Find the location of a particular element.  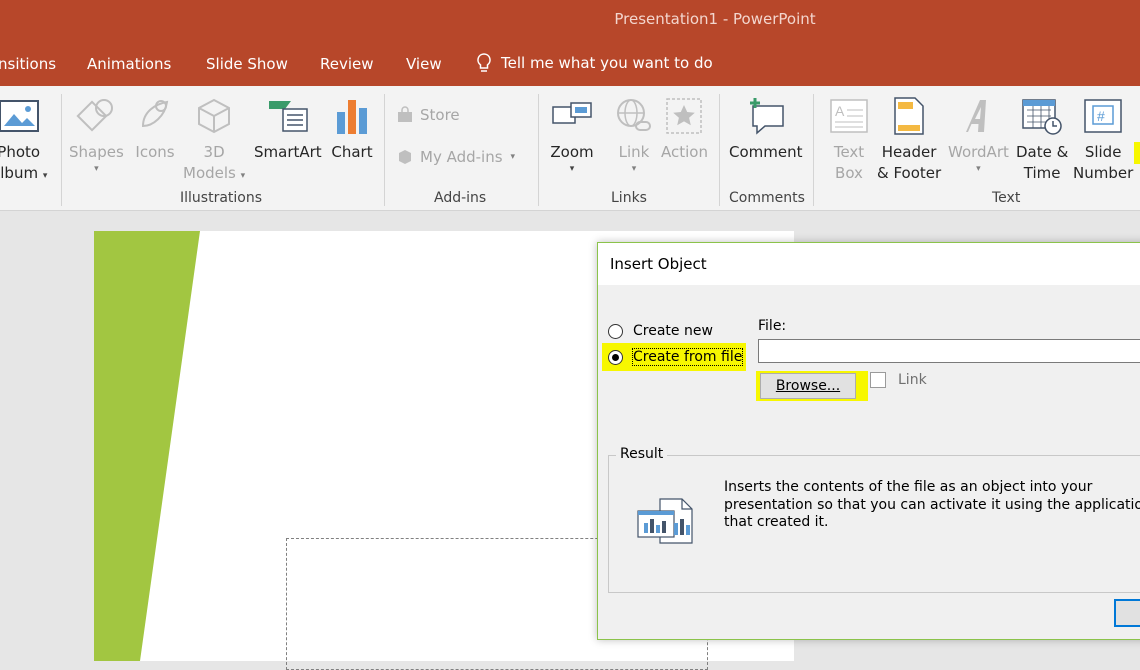

header-footer-button: Header & Footer is located at coordinates (909, 139).